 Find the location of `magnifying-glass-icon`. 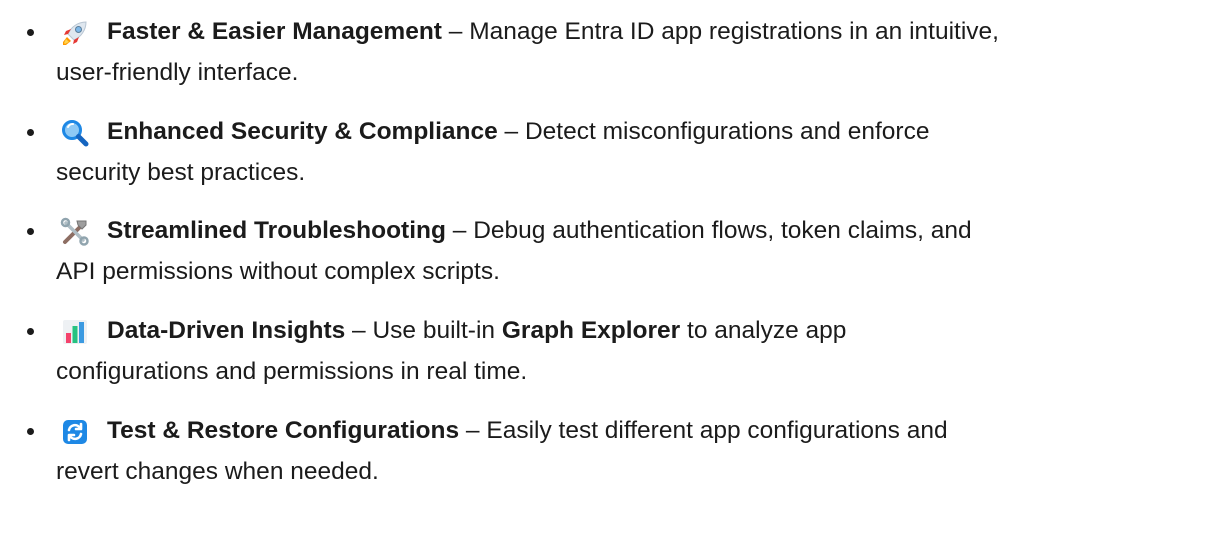

magnifying-glass-icon is located at coordinates (75, 133).